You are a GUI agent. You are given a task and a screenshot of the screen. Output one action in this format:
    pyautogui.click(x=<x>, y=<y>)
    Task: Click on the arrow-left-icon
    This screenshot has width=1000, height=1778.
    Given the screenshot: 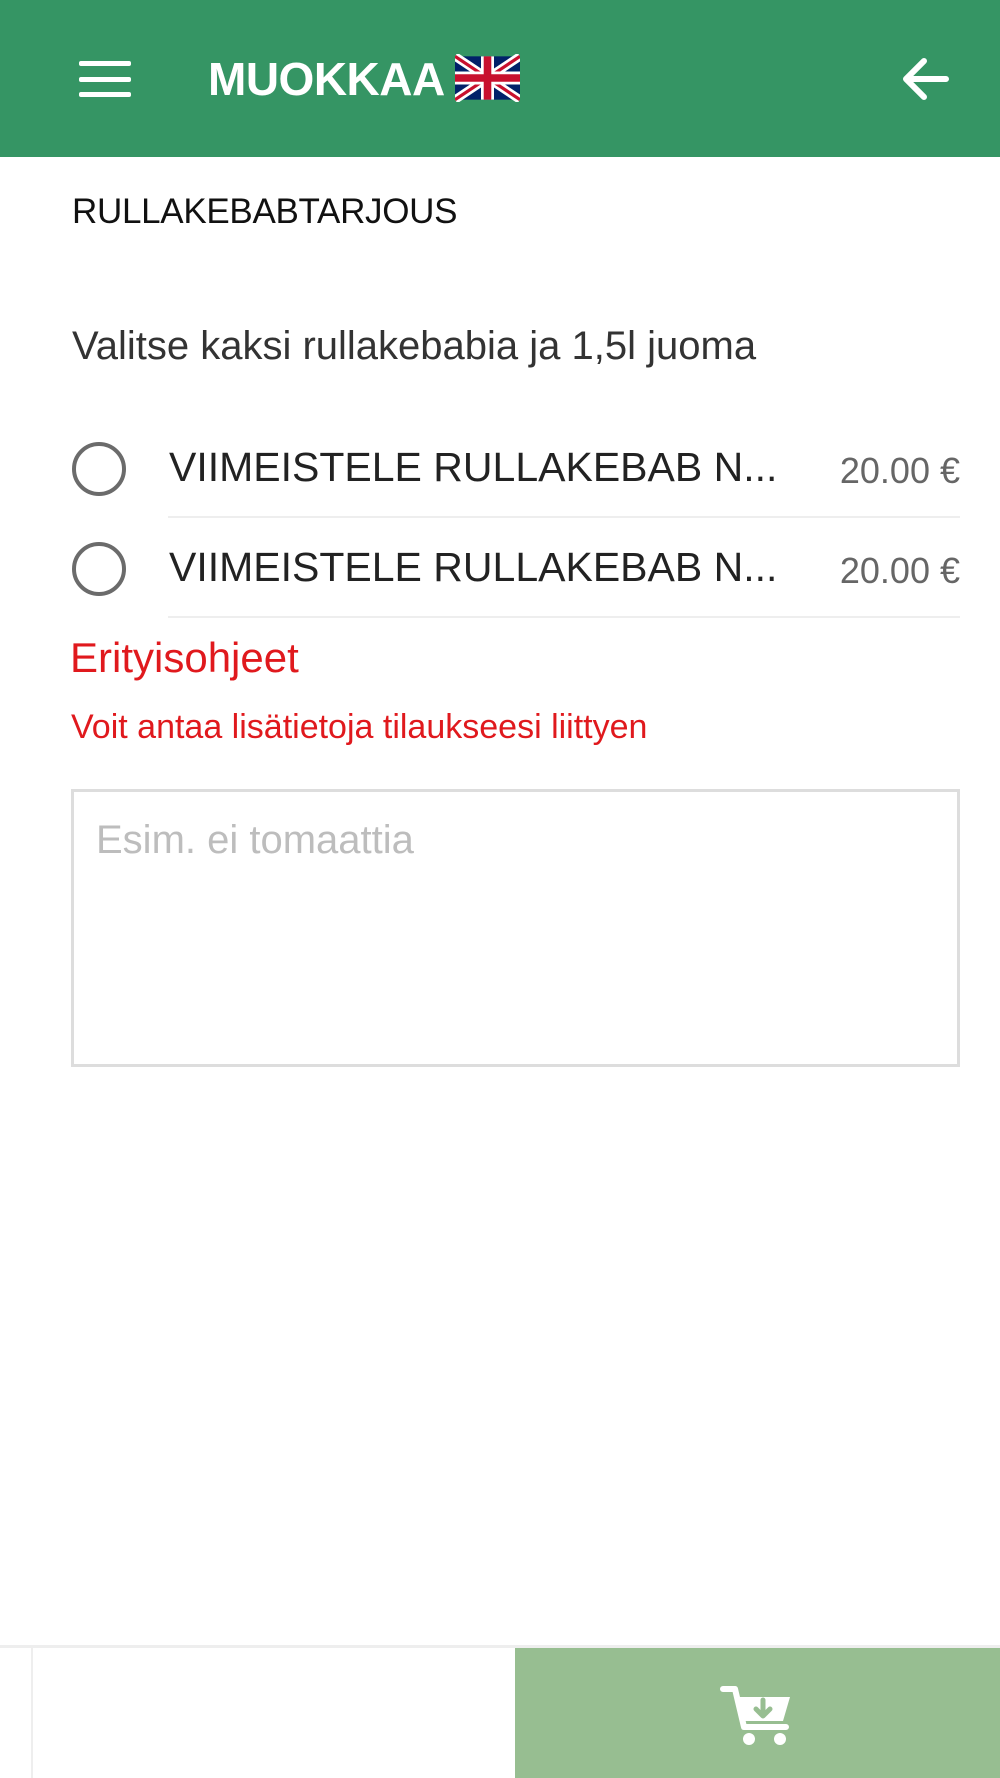 What is the action you would take?
    pyautogui.click(x=926, y=79)
    